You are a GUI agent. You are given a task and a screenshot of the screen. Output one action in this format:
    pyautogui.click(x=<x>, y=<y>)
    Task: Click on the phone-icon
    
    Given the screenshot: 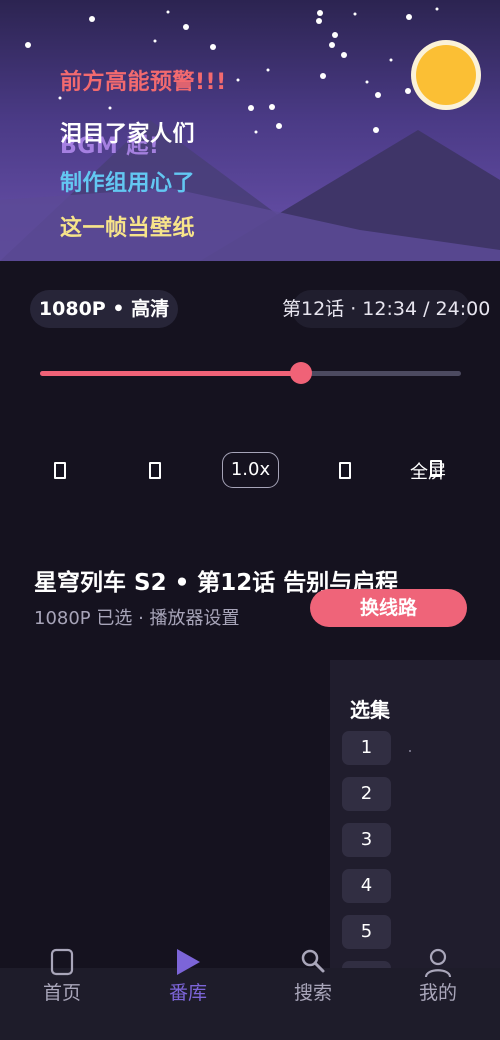 What is the action you would take?
    pyautogui.click(x=62, y=962)
    